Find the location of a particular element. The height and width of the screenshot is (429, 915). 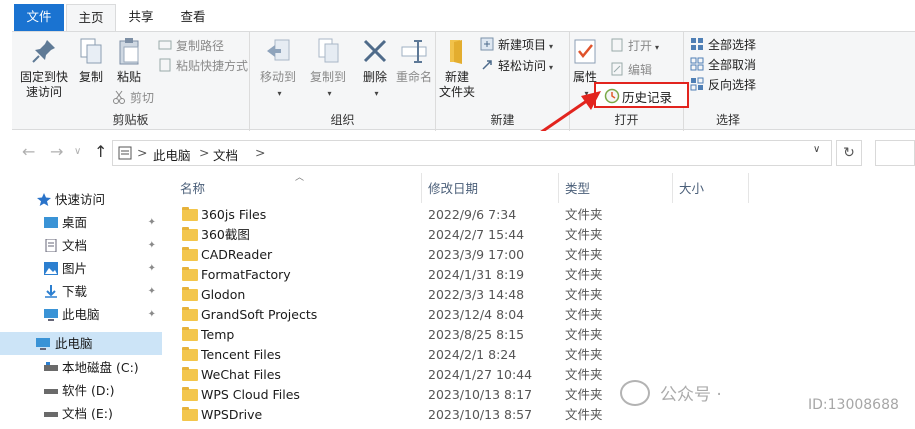

new-folder-button: 新建 文件夹 is located at coordinates (457, 68).